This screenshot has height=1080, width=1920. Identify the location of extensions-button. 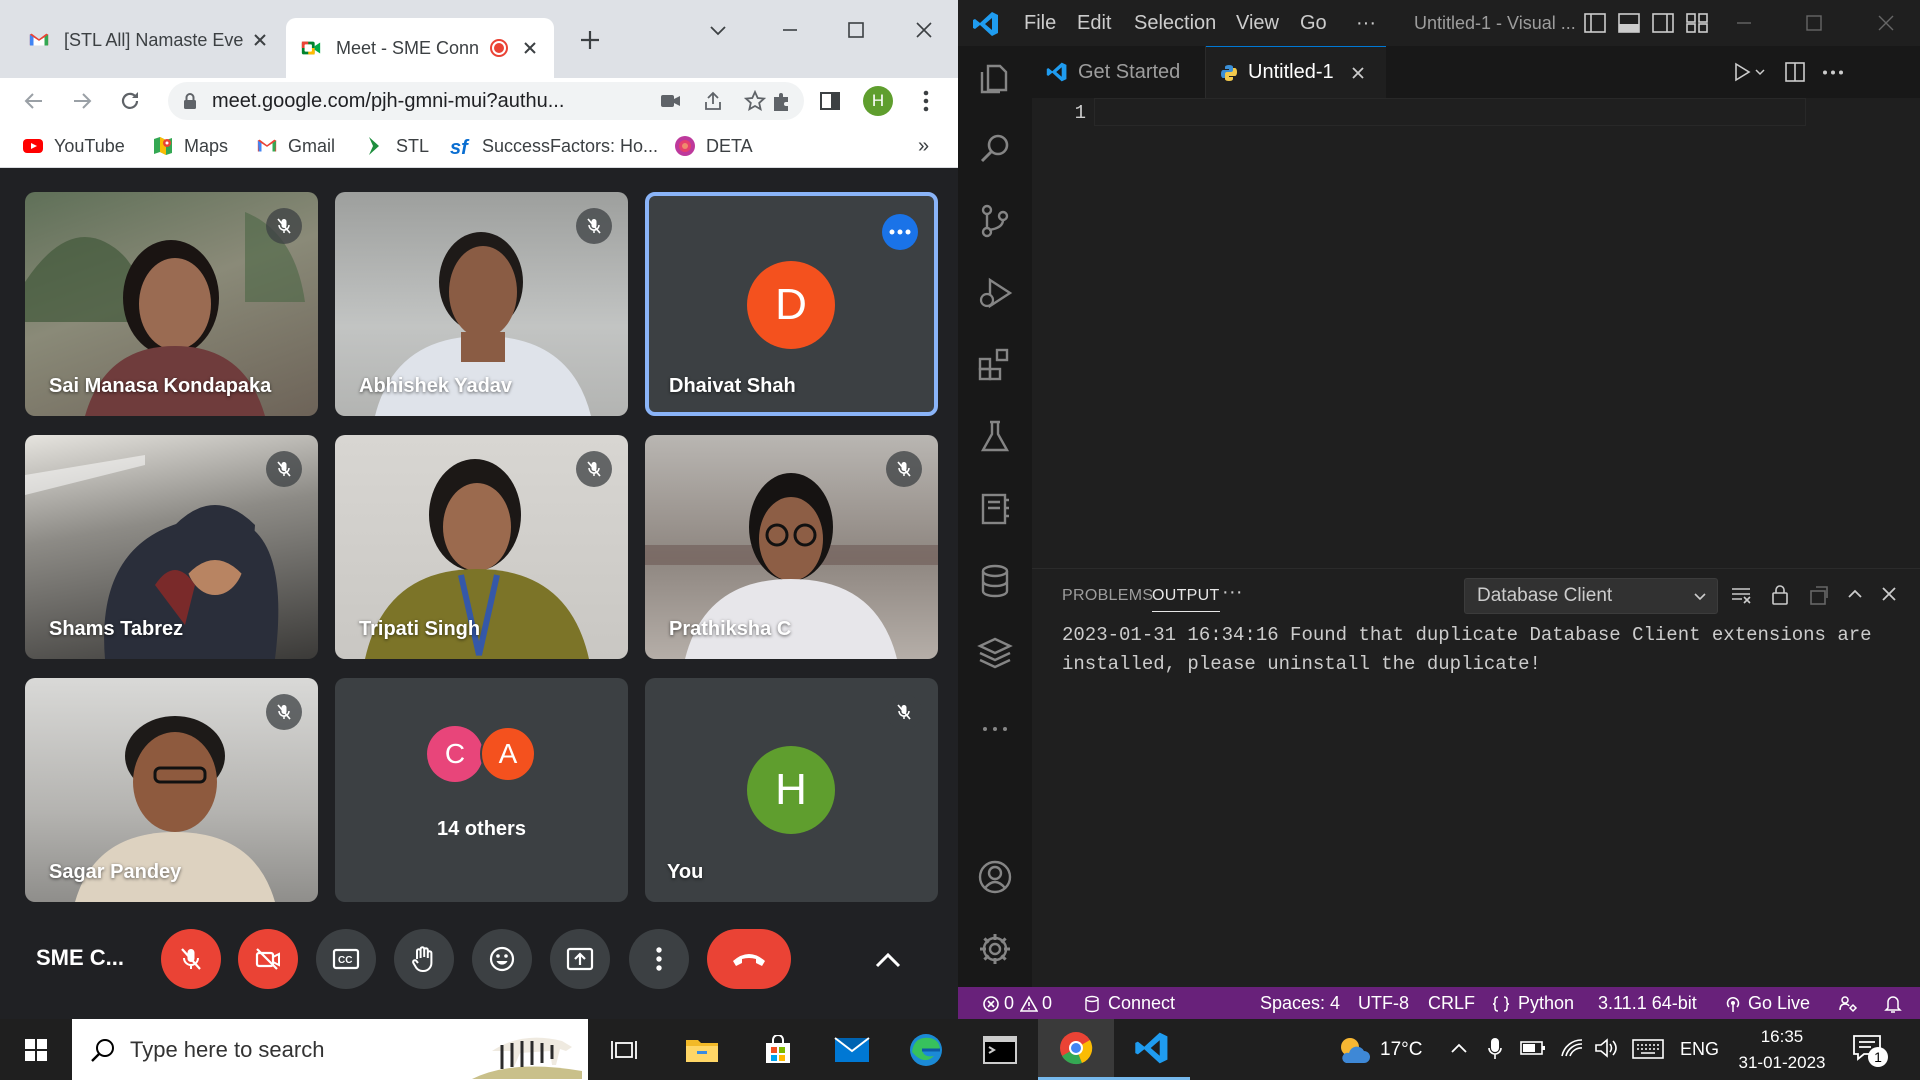
(782, 101).